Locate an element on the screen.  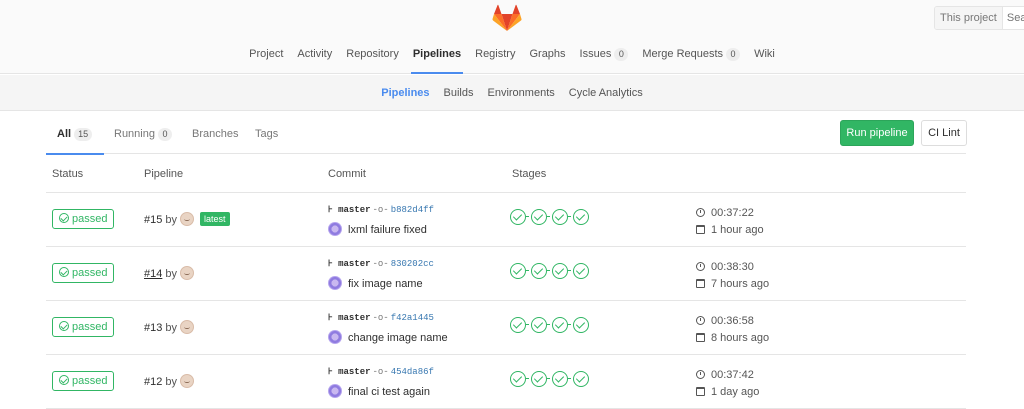
run-pipeline-button: Run pipeline is located at coordinates (877, 133).